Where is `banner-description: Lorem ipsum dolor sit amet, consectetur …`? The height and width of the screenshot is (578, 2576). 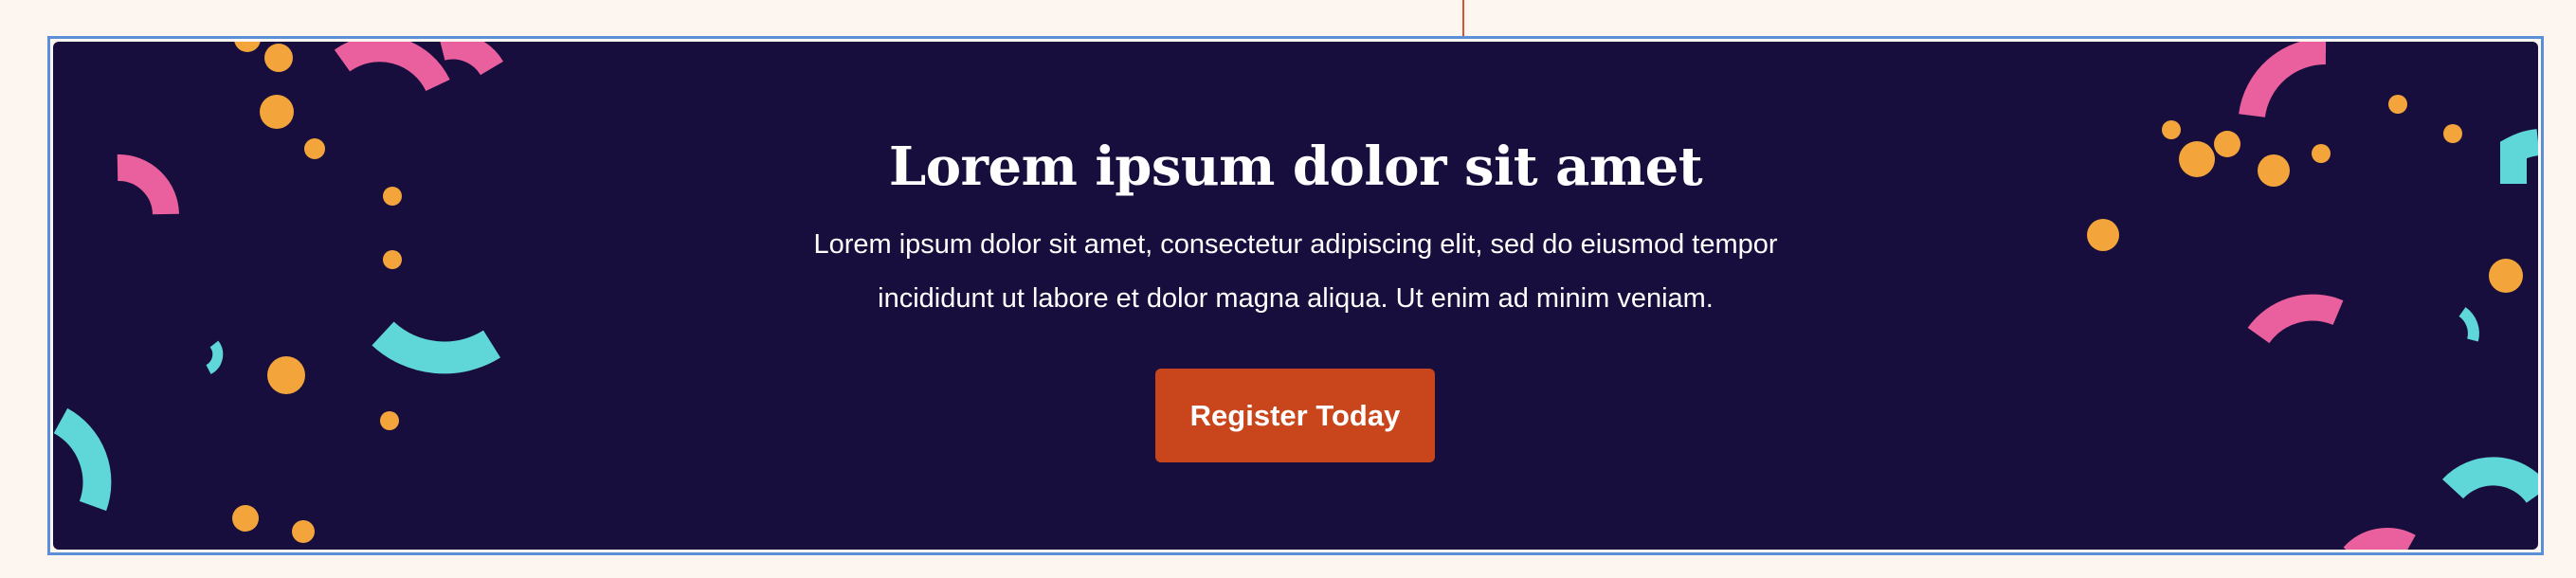
banner-description: Lorem ipsum dolor sit amet, consectetur … is located at coordinates (1295, 271).